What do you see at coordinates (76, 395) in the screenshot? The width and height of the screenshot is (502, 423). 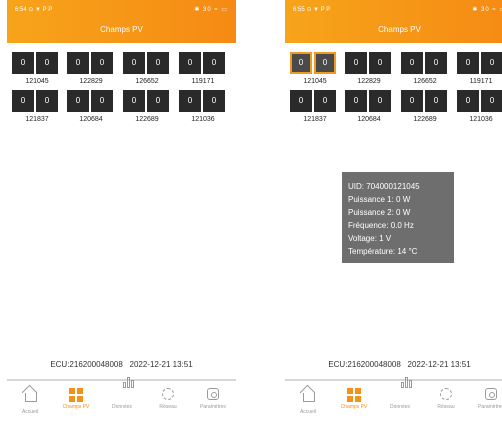 I see `grid-icon` at bounding box center [76, 395].